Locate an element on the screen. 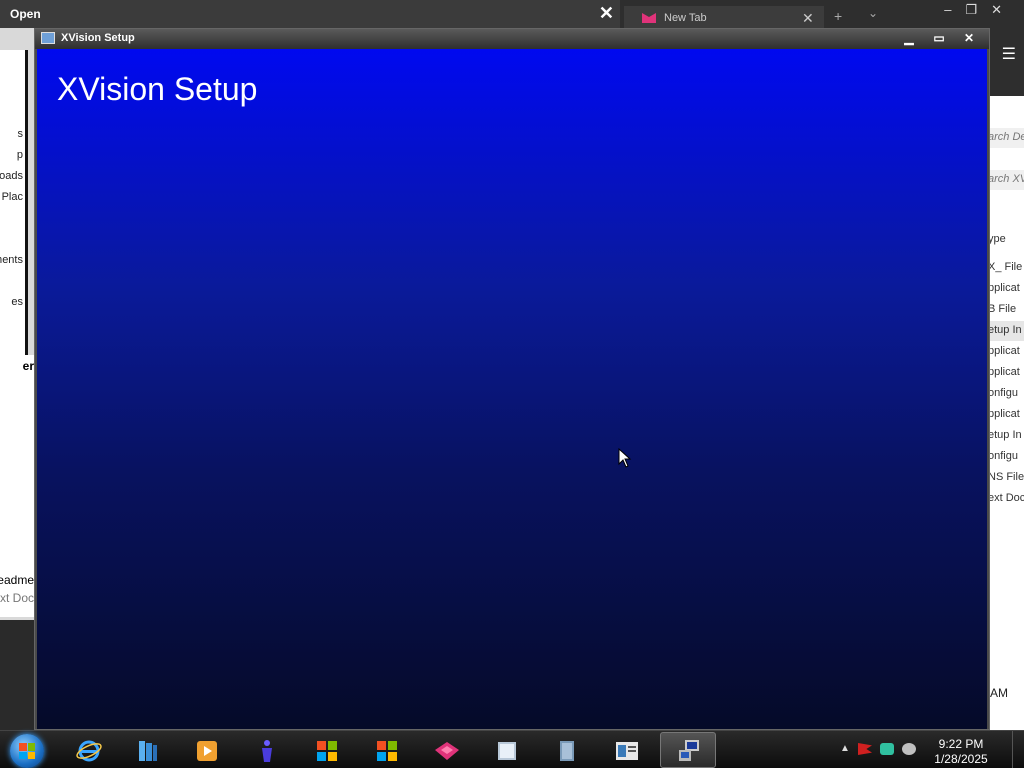  nav-item: s is located at coordinates (21, 134).